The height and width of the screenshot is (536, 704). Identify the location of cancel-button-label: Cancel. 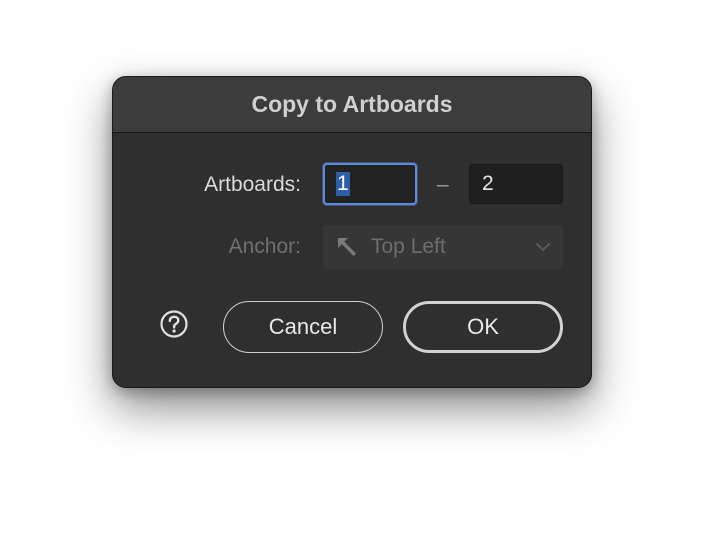
(303, 326).